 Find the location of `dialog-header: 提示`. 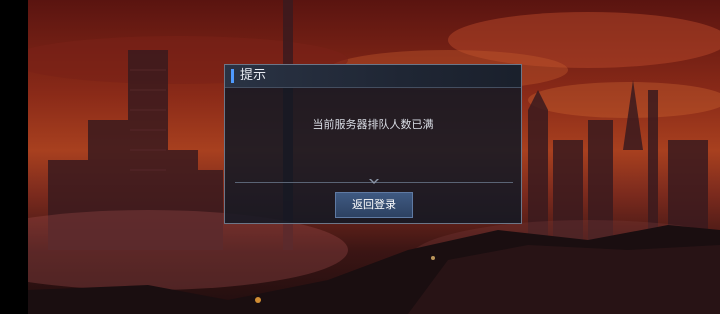

dialog-header: 提示 is located at coordinates (373, 76).